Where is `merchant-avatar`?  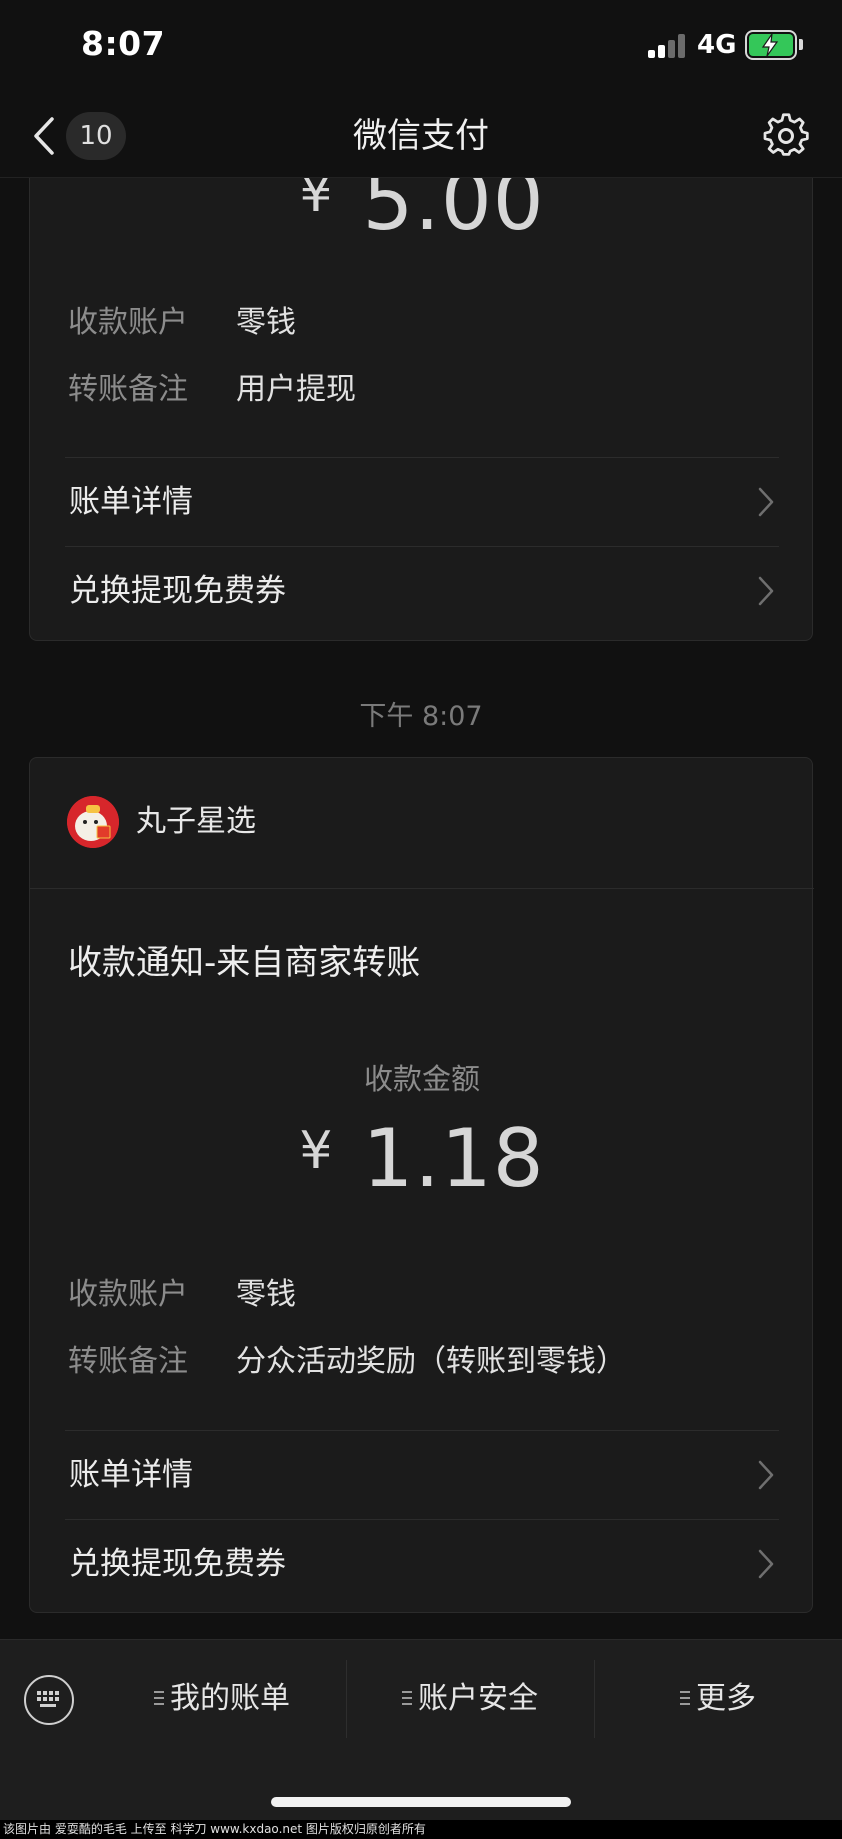
merchant-avatar is located at coordinates (93, 822).